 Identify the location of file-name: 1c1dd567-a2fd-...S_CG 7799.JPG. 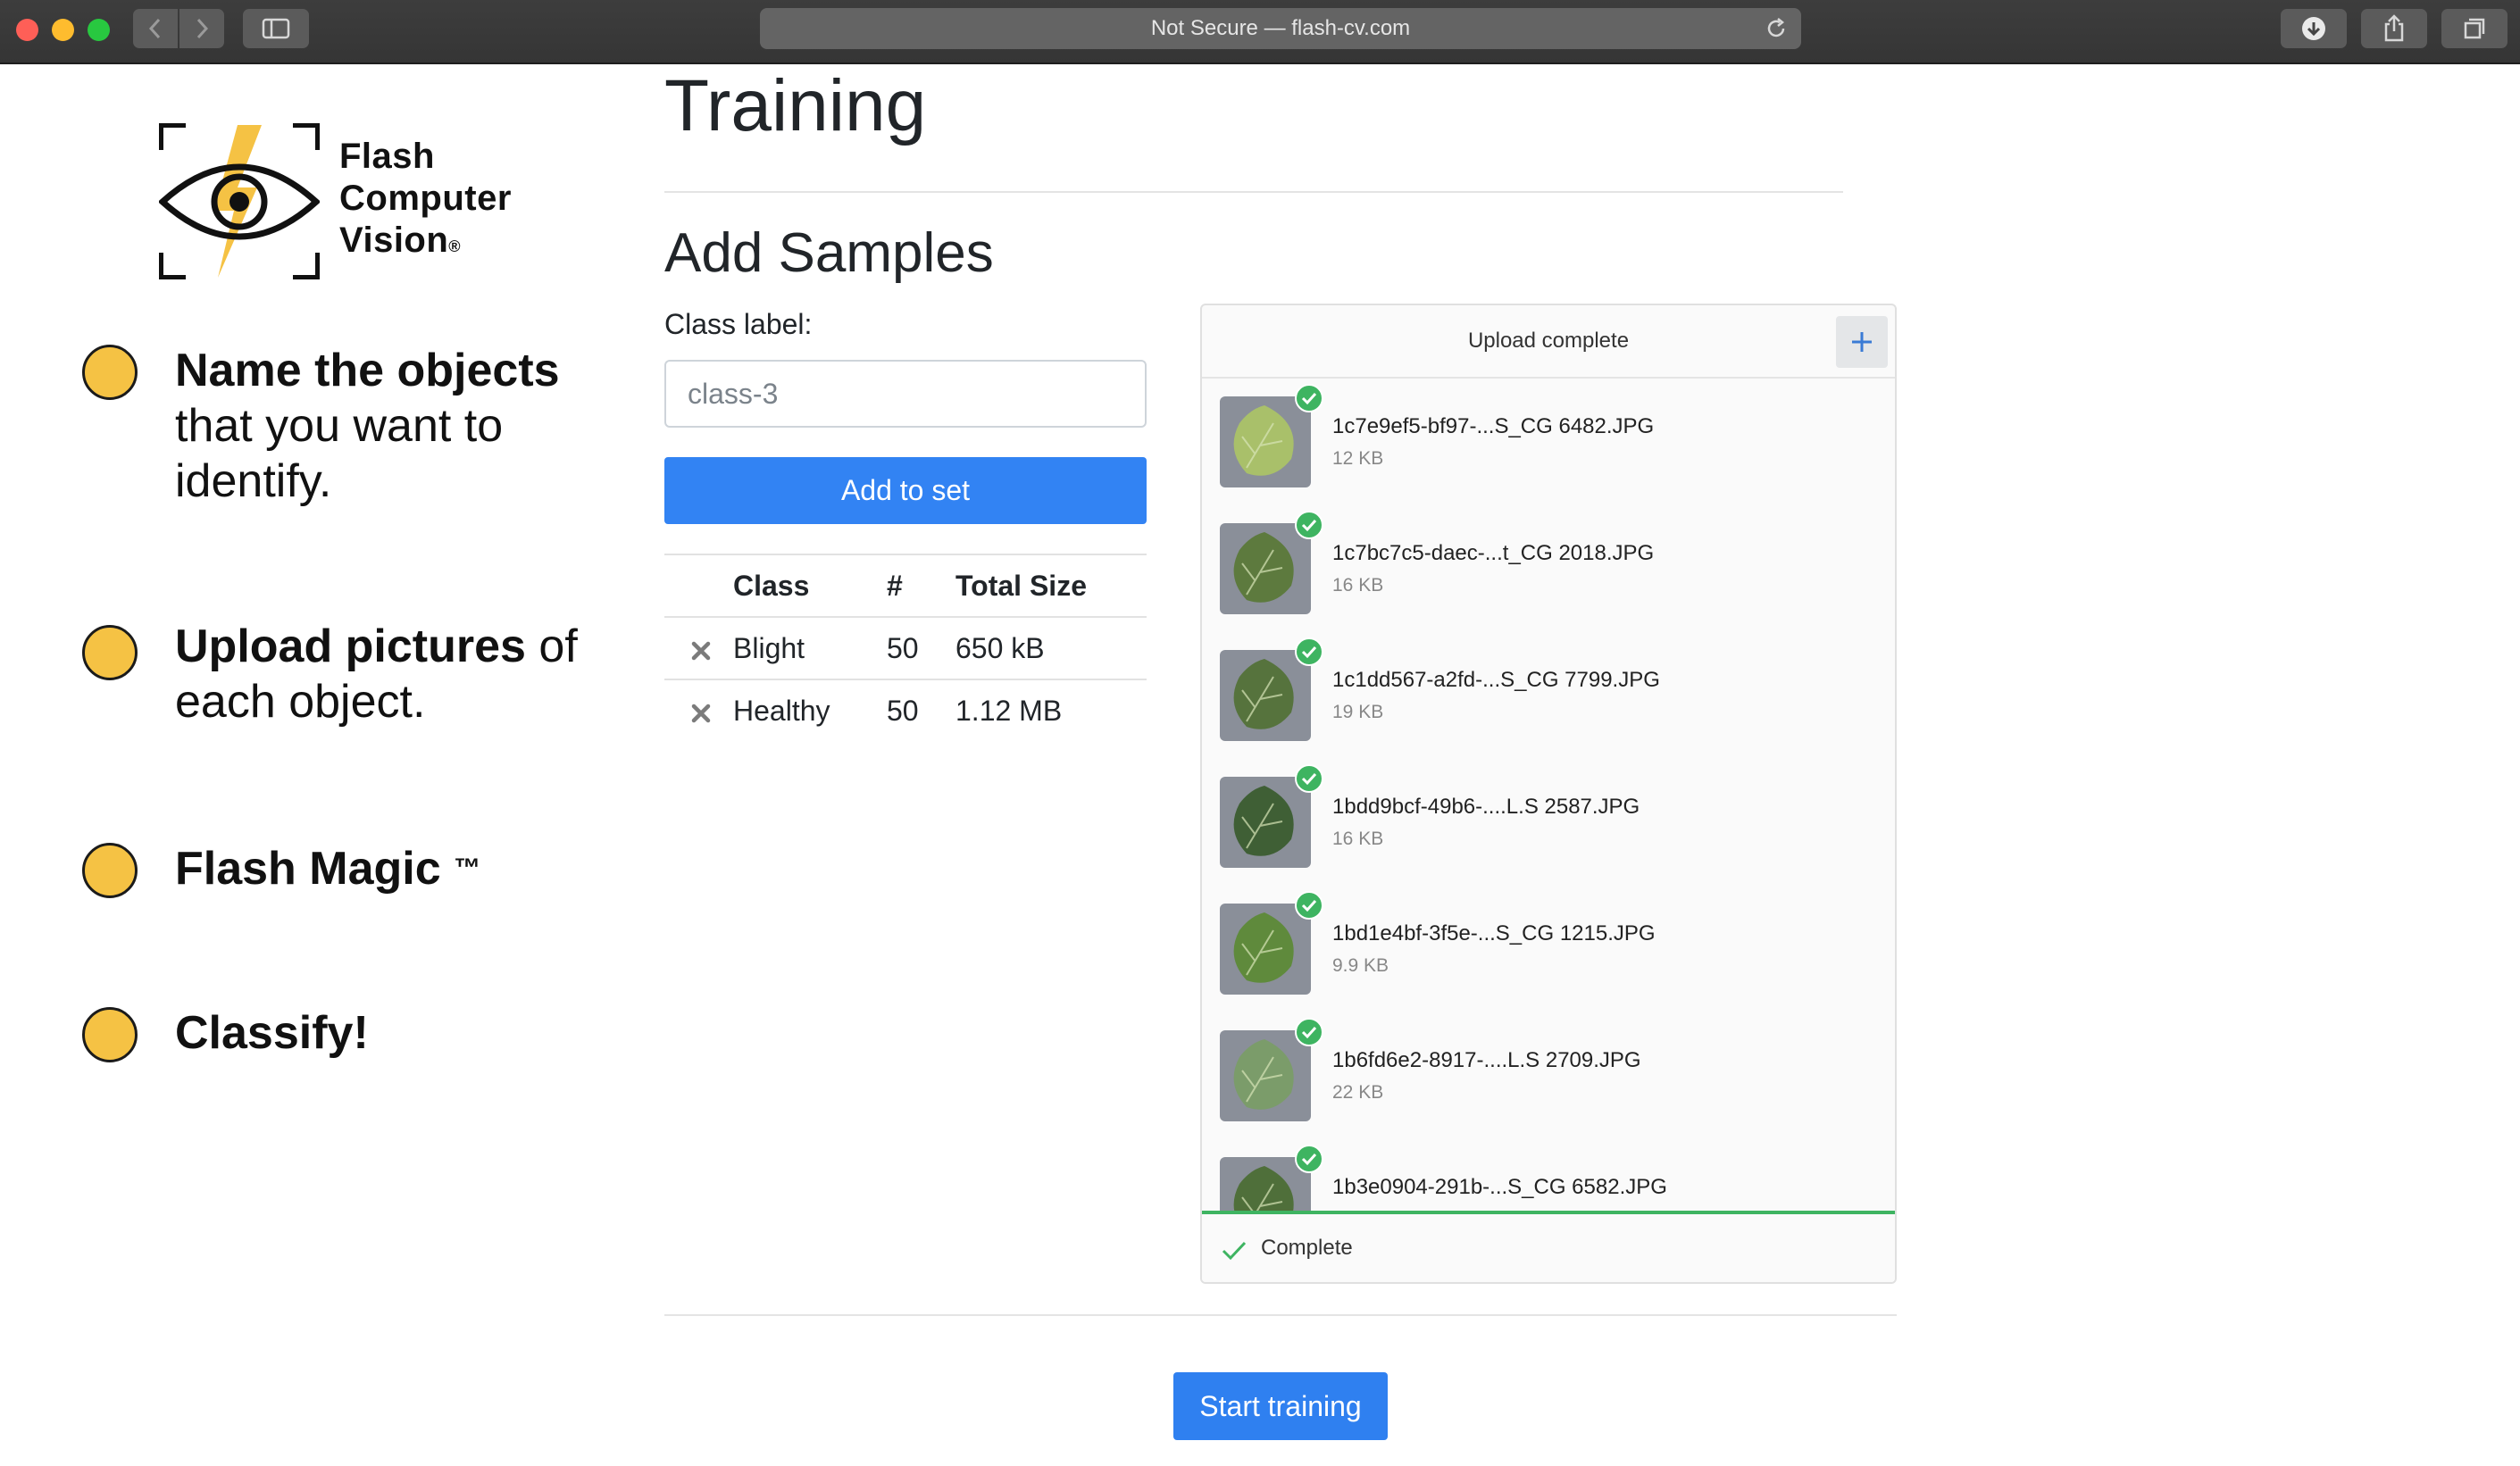
(1496, 680).